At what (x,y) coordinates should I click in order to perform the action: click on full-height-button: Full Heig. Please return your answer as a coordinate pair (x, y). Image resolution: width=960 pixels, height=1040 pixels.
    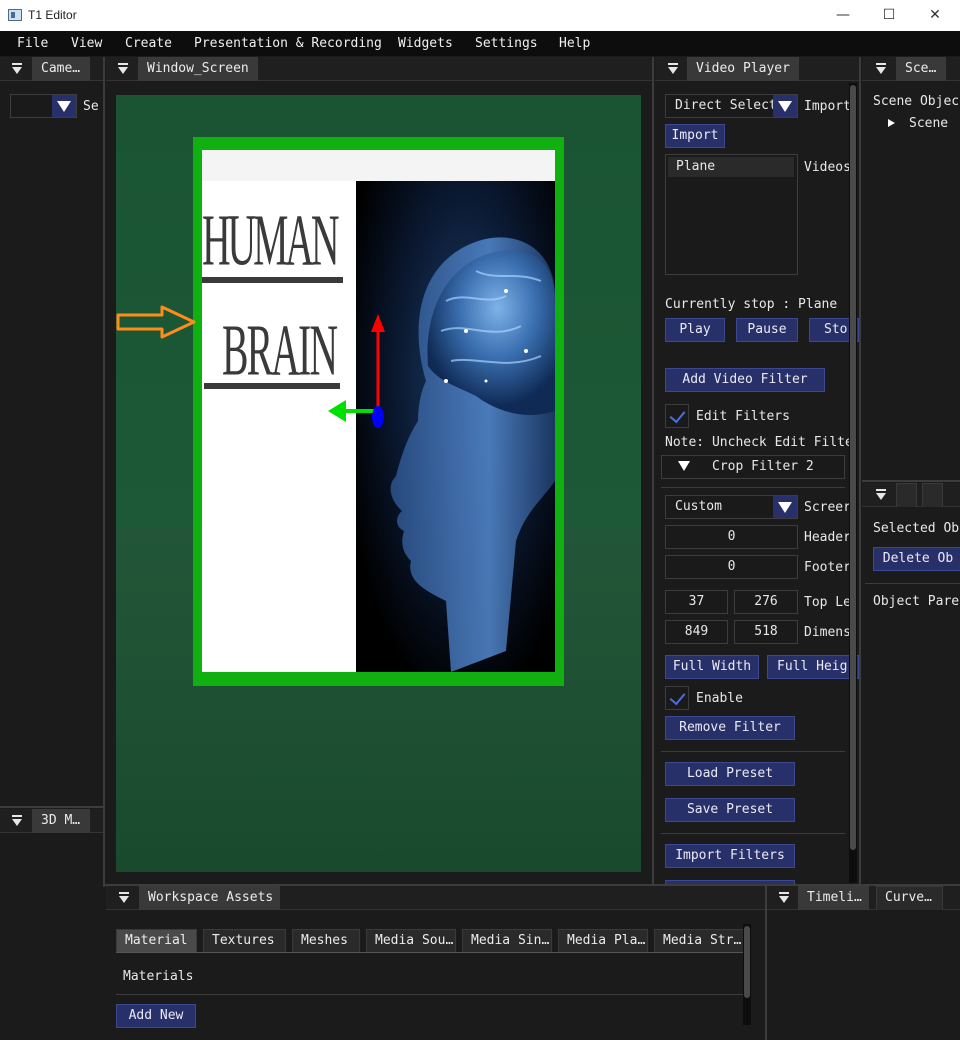
    Looking at the image, I should click on (813, 667).